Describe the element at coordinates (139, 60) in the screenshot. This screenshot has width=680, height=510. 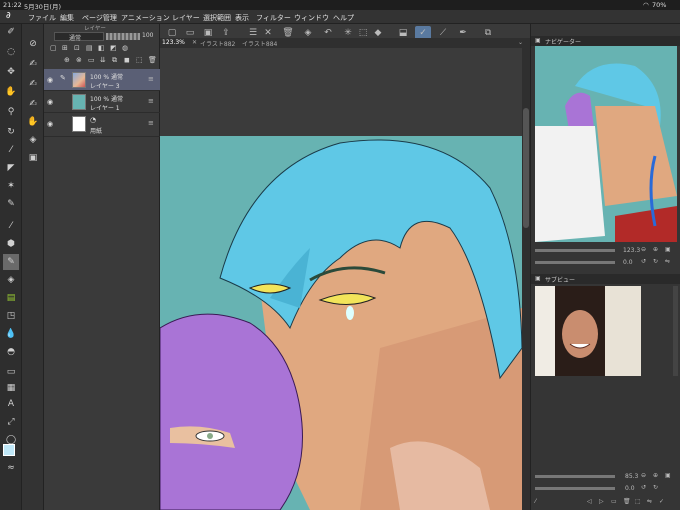
I see `mask-add-icon: ⬚` at that location.